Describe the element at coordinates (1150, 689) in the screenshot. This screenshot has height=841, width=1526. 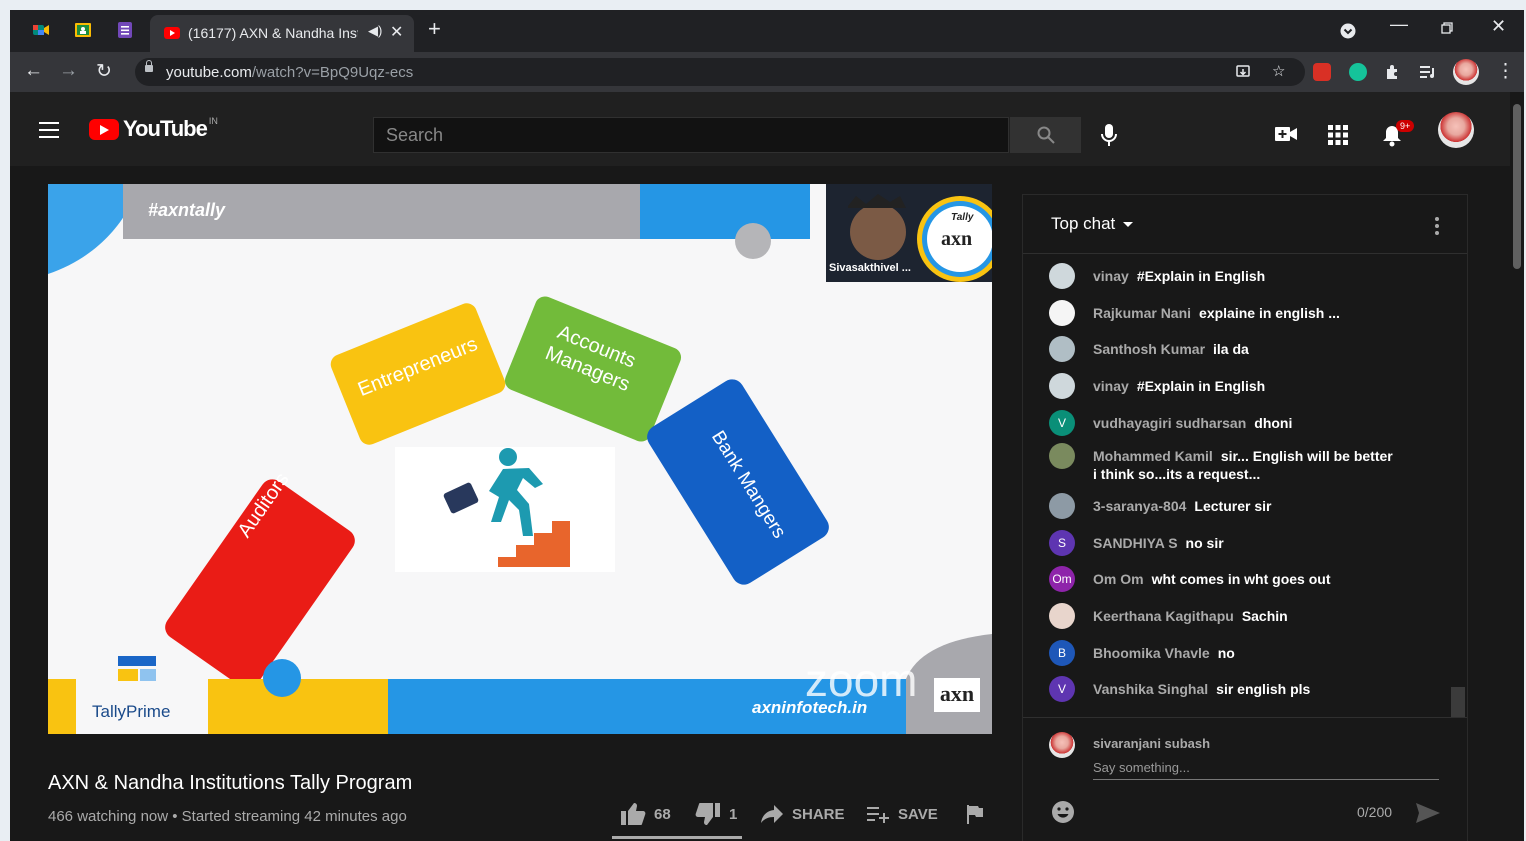
I see `chat-author: Vanshika Singhal` at that location.